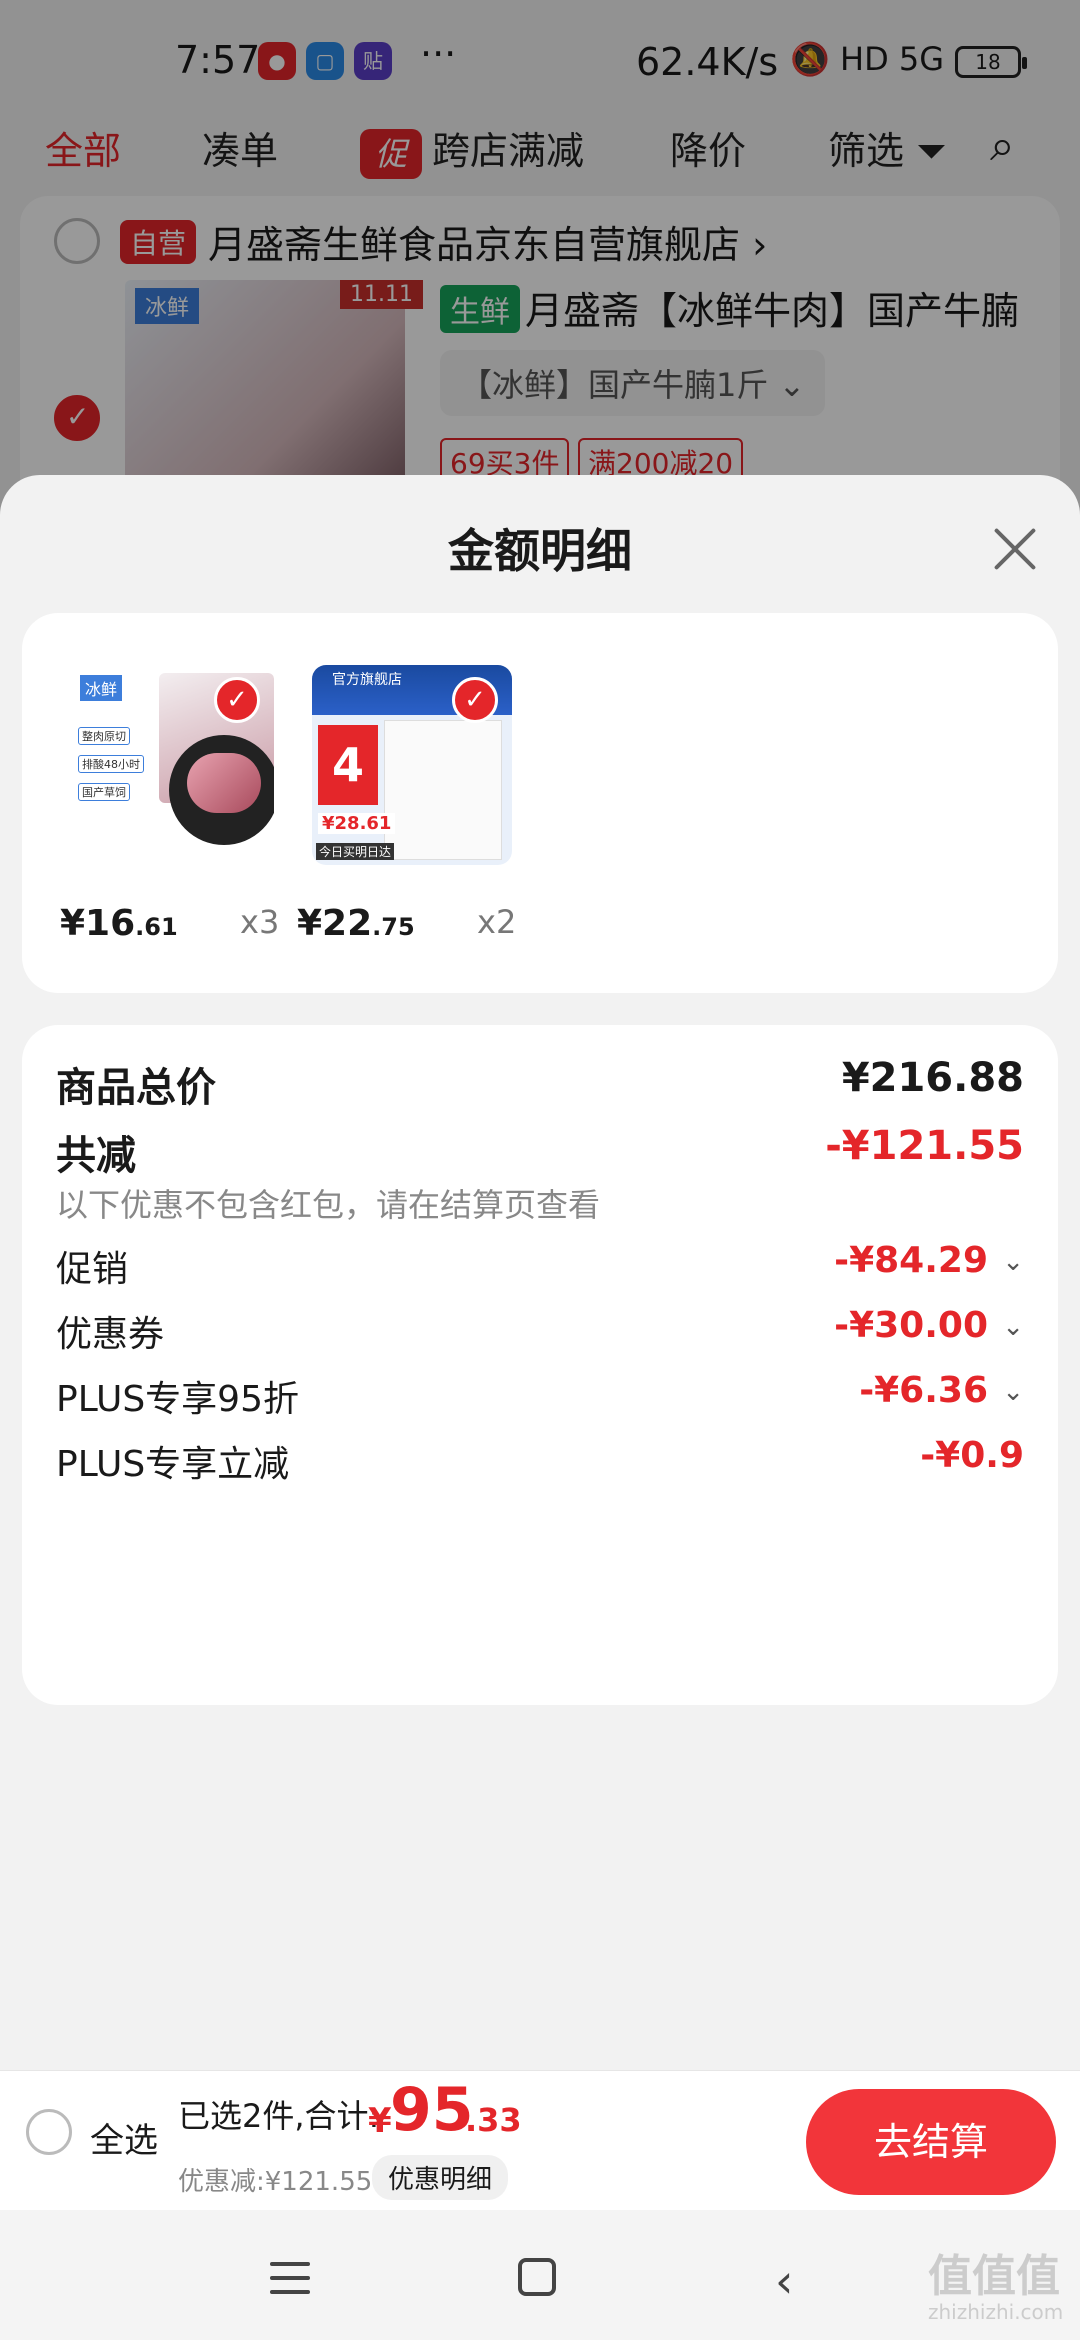 The height and width of the screenshot is (2340, 1080). Describe the element at coordinates (177, 1396) in the screenshot. I see `discount-row-label: PLUS专享95折` at that location.